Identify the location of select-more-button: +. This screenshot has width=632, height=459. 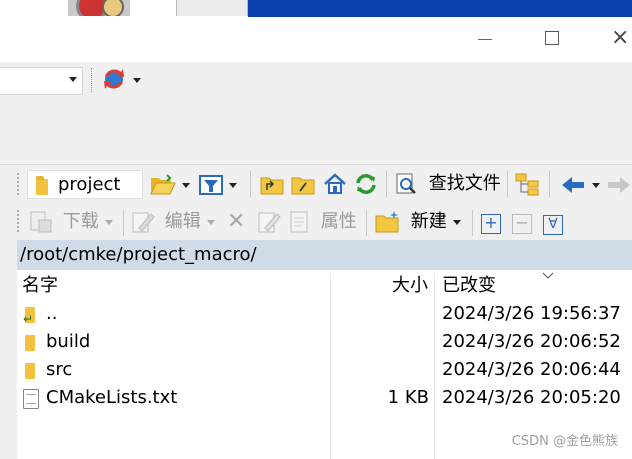
(491, 223).